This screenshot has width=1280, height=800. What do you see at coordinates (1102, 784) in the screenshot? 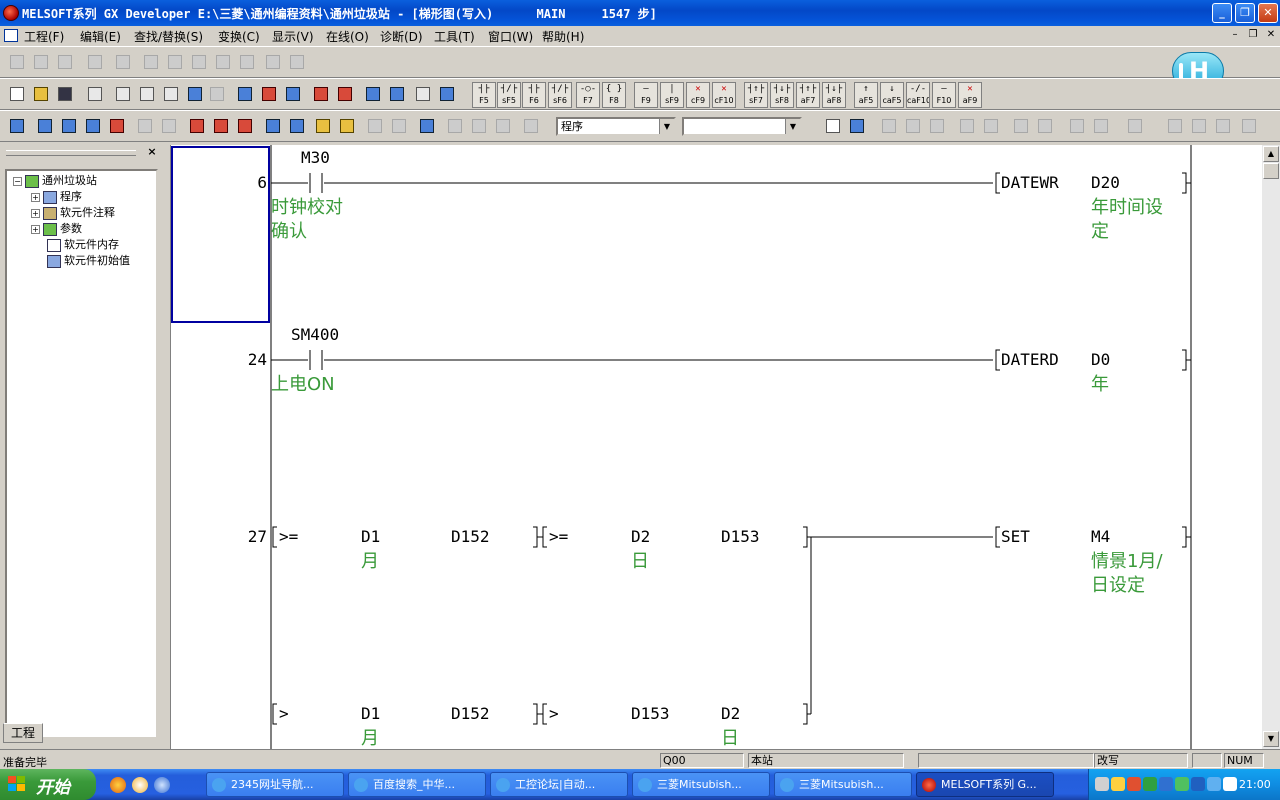
I see `keyboard-icon` at bounding box center [1102, 784].